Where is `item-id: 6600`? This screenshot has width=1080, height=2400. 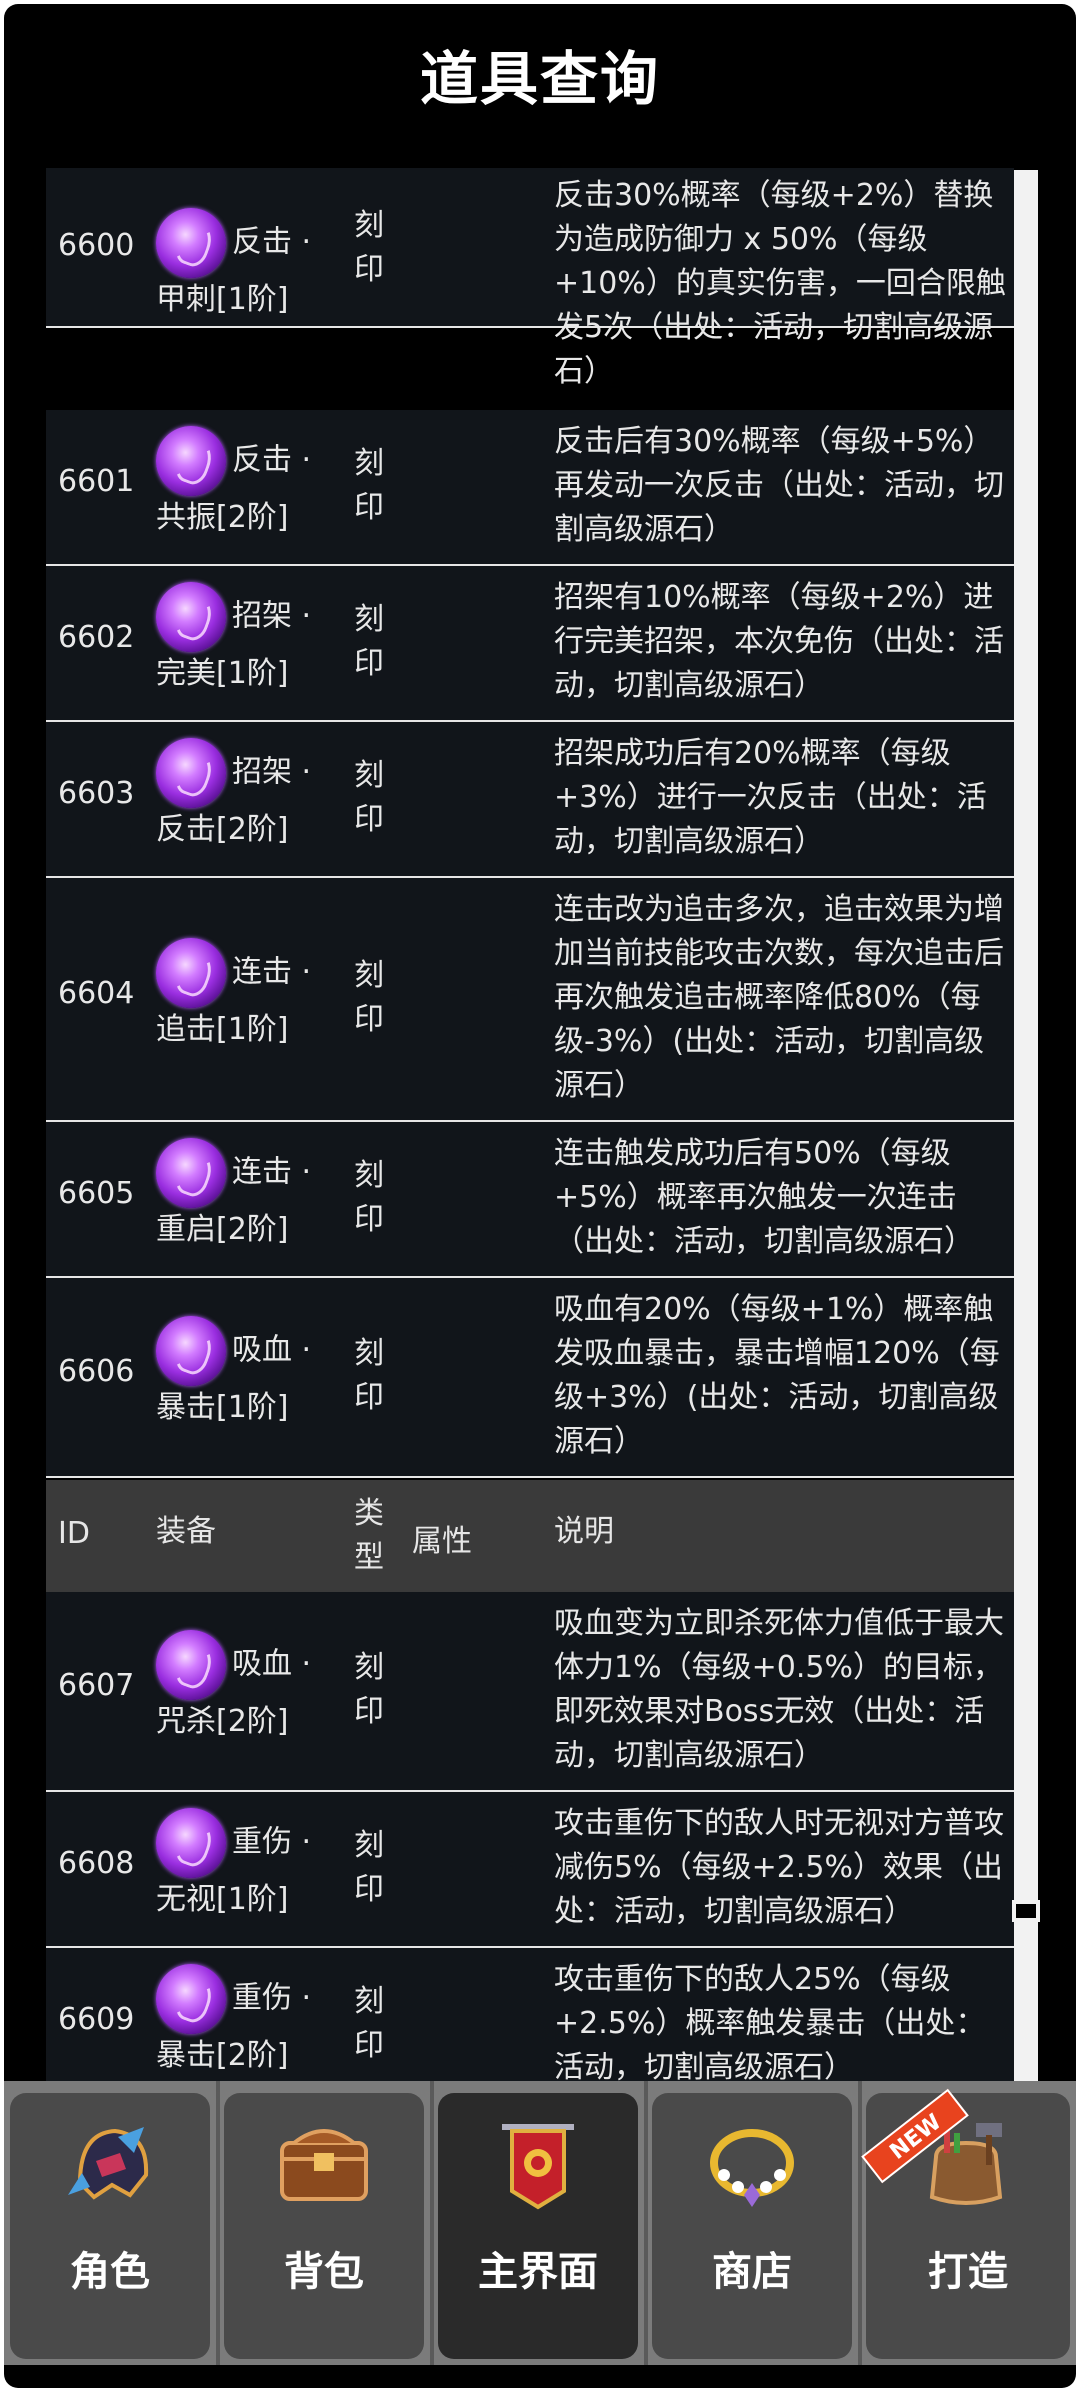
item-id: 6600 is located at coordinates (96, 245).